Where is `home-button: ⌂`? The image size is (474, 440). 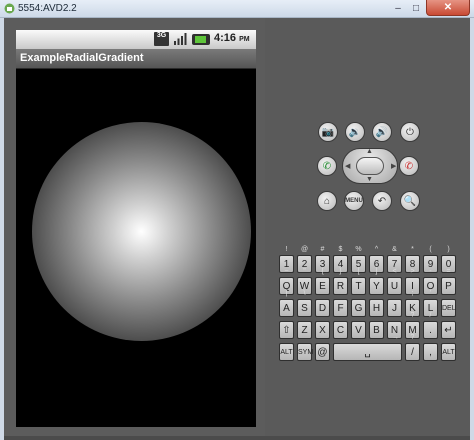
home-button: ⌂ is located at coordinates (327, 201).